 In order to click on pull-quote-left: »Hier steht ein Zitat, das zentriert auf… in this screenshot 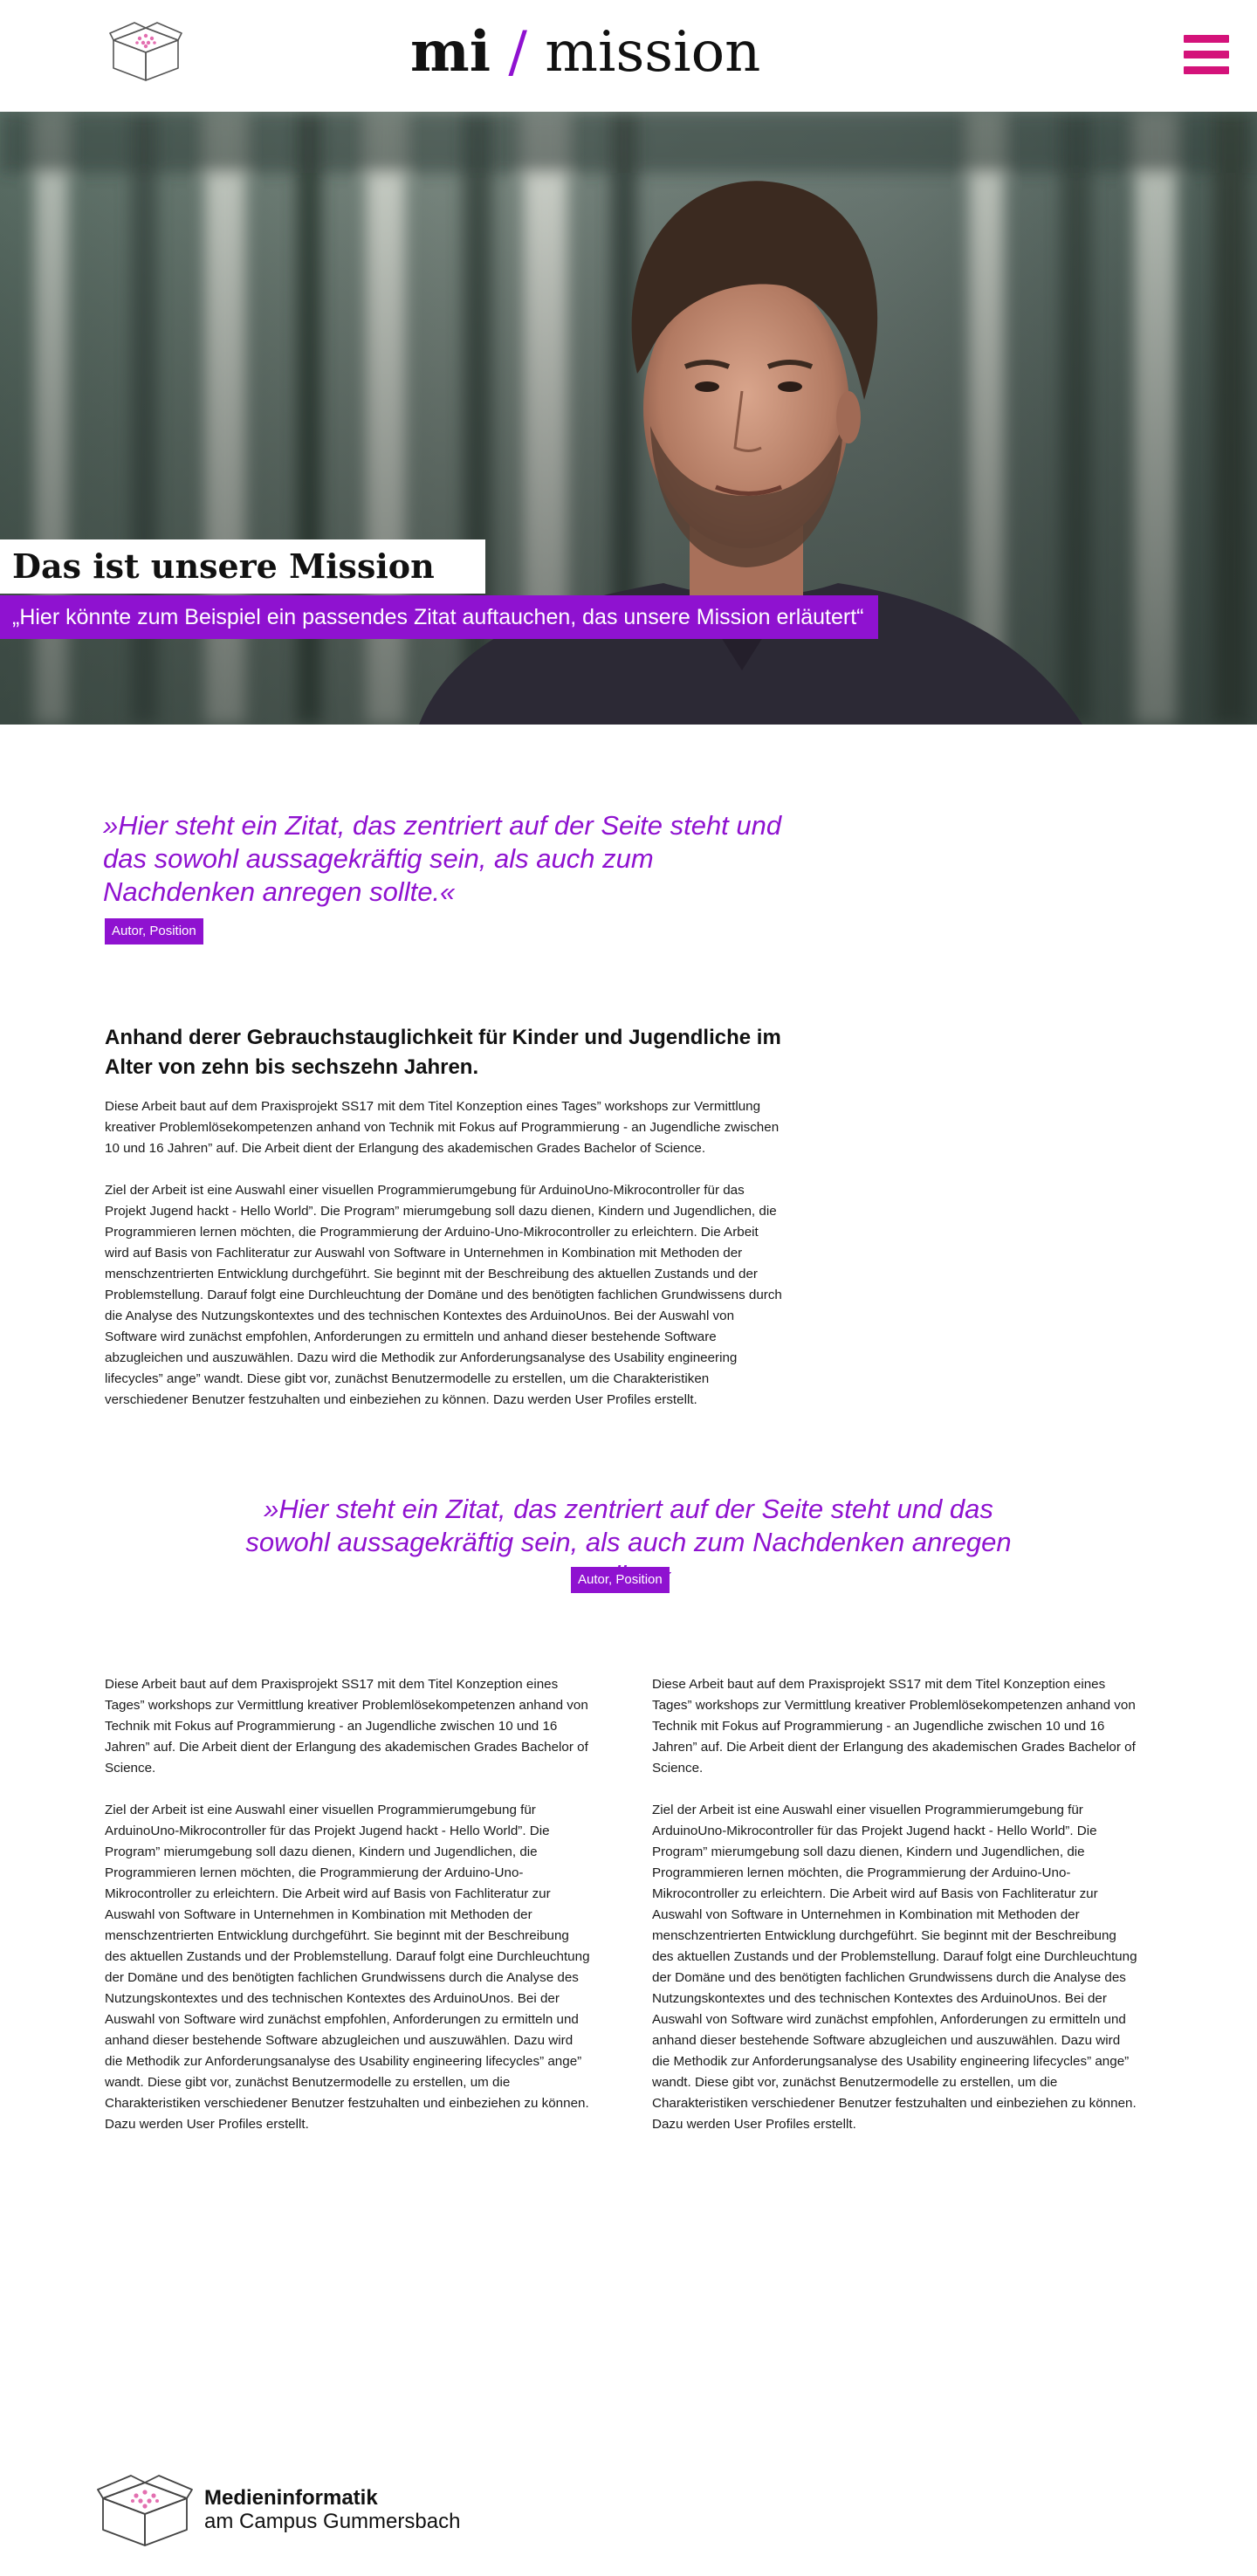, I will do `click(443, 858)`.